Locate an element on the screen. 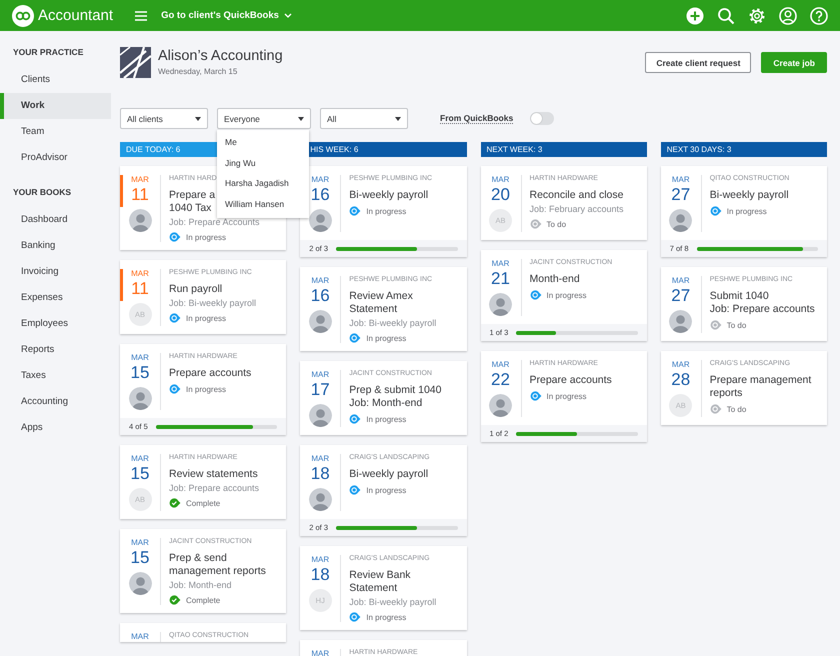 The height and width of the screenshot is (656, 840). sidebar-heading: YOUR BOOKS is located at coordinates (42, 193).